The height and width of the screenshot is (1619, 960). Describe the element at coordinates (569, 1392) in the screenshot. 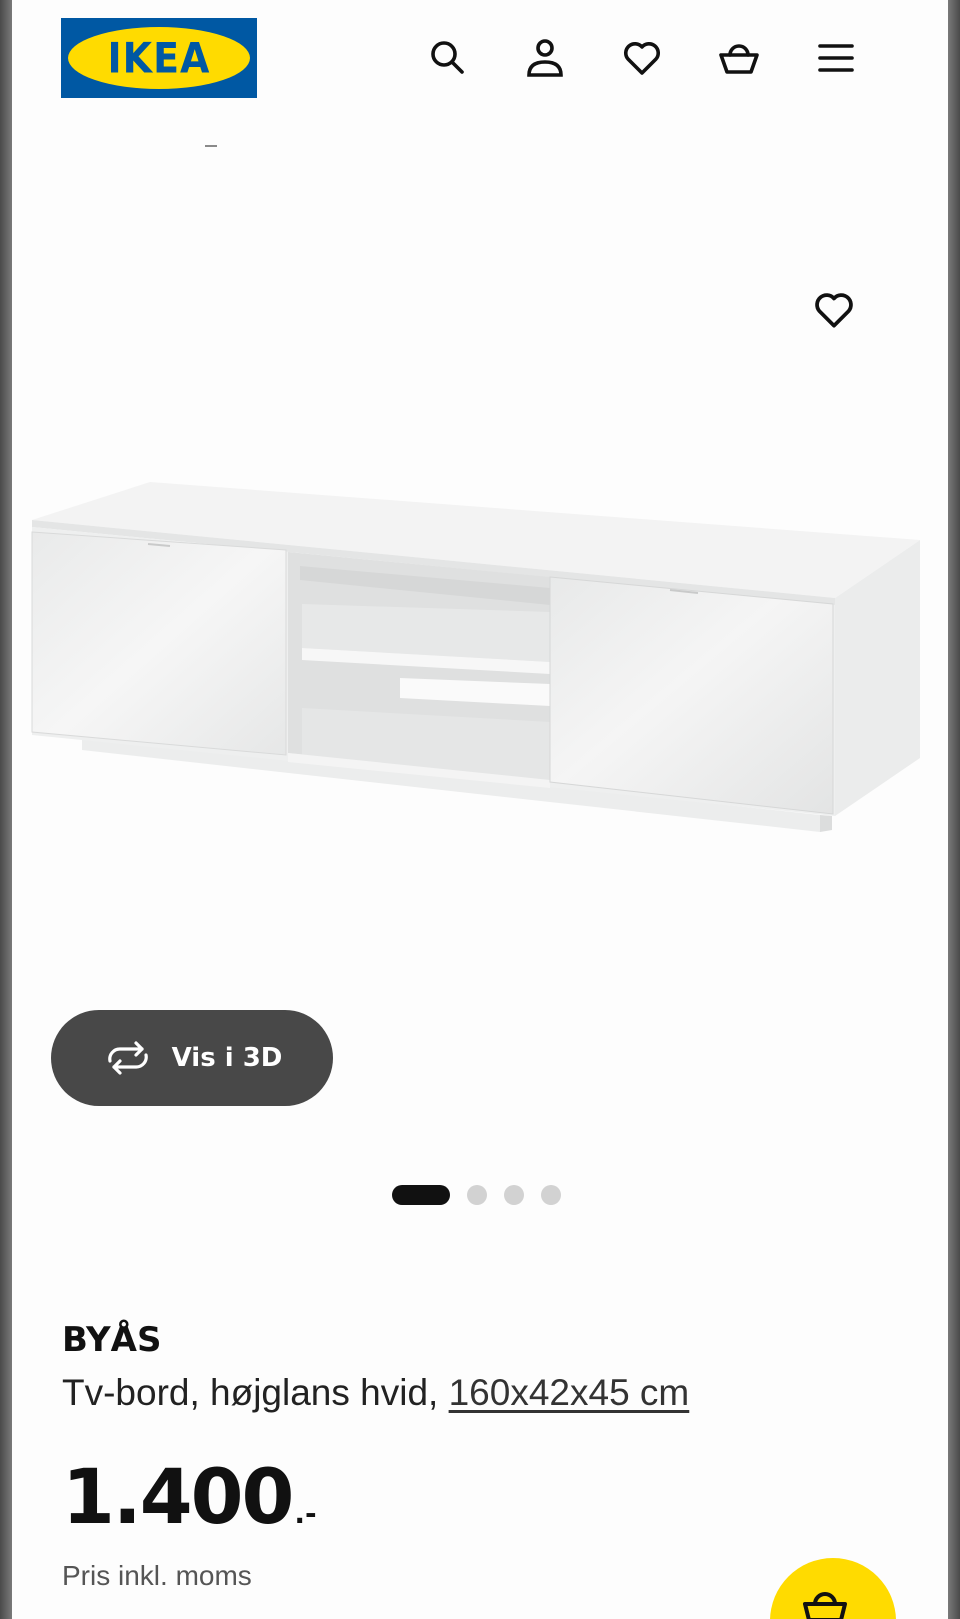

I see `product-dimensions-link: 160x42x45 cm` at that location.